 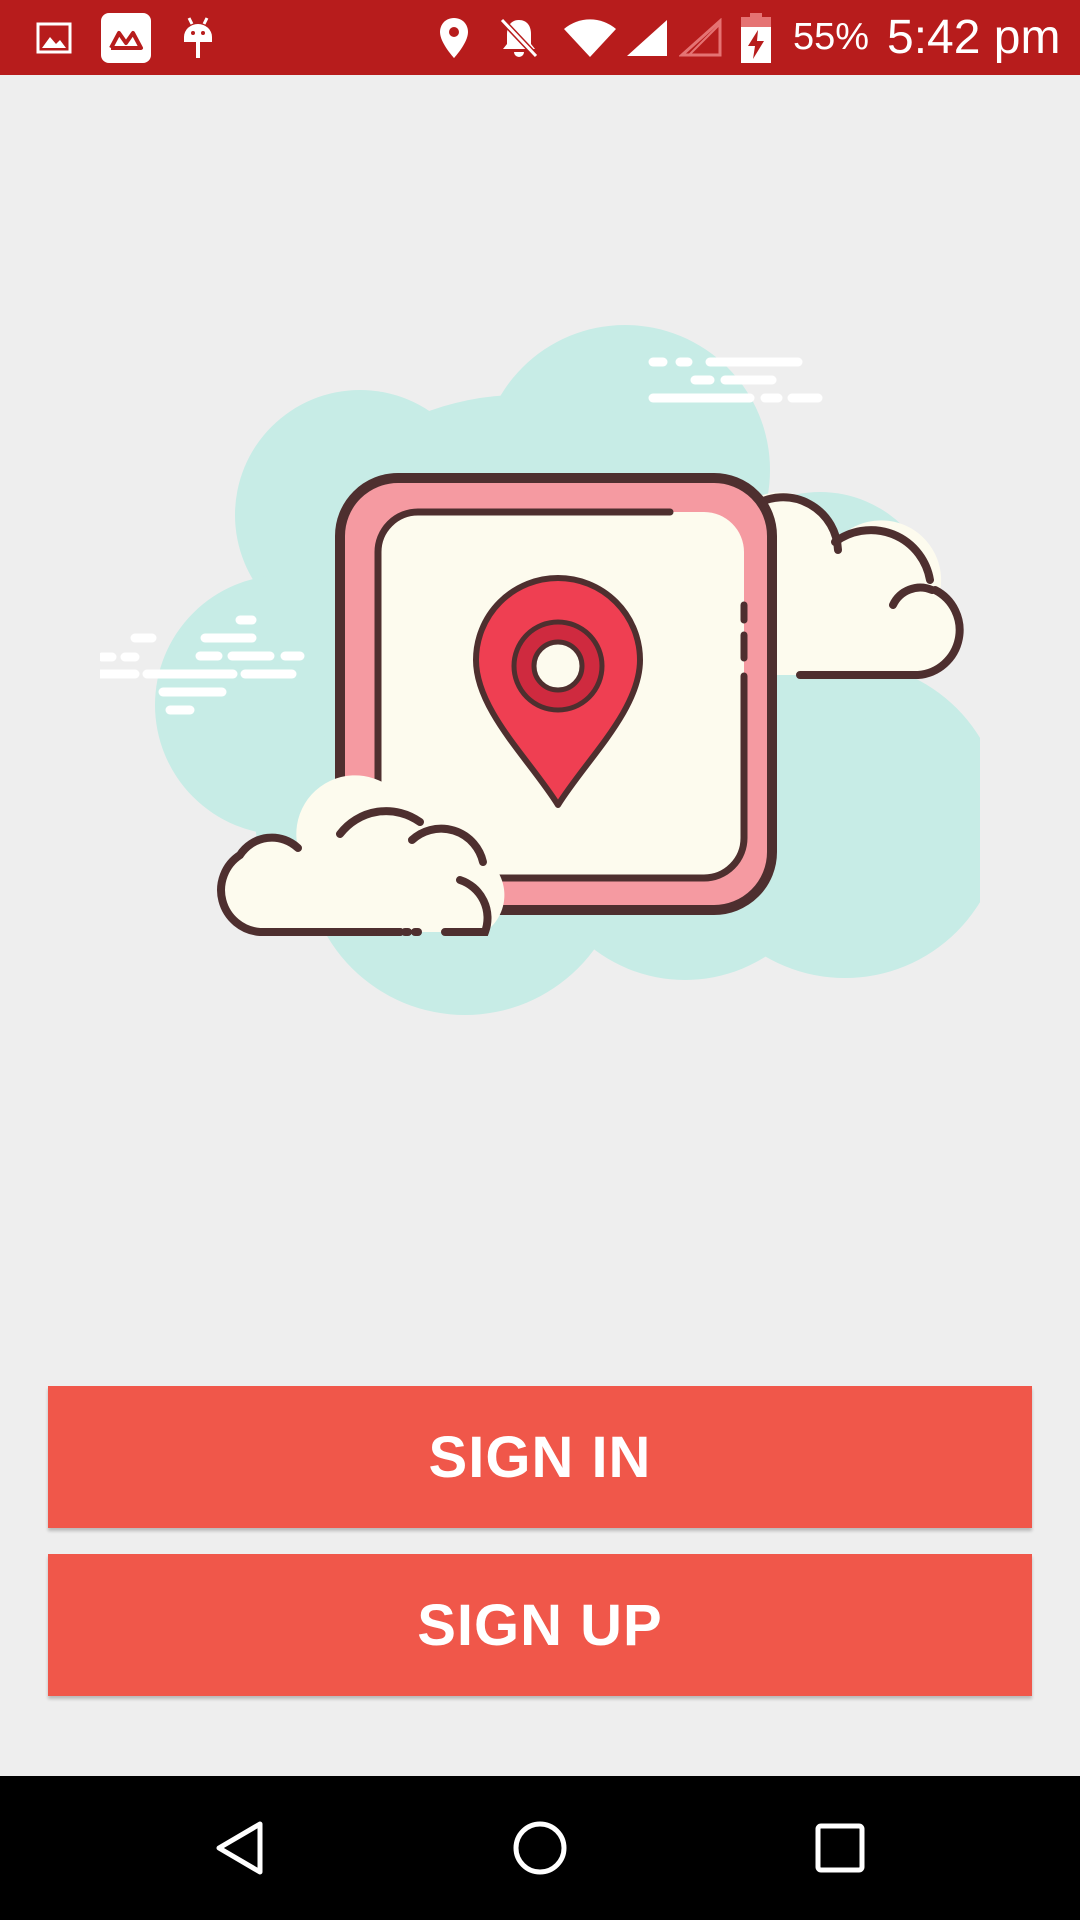 I want to click on wifi-icon, so click(x=590, y=37).